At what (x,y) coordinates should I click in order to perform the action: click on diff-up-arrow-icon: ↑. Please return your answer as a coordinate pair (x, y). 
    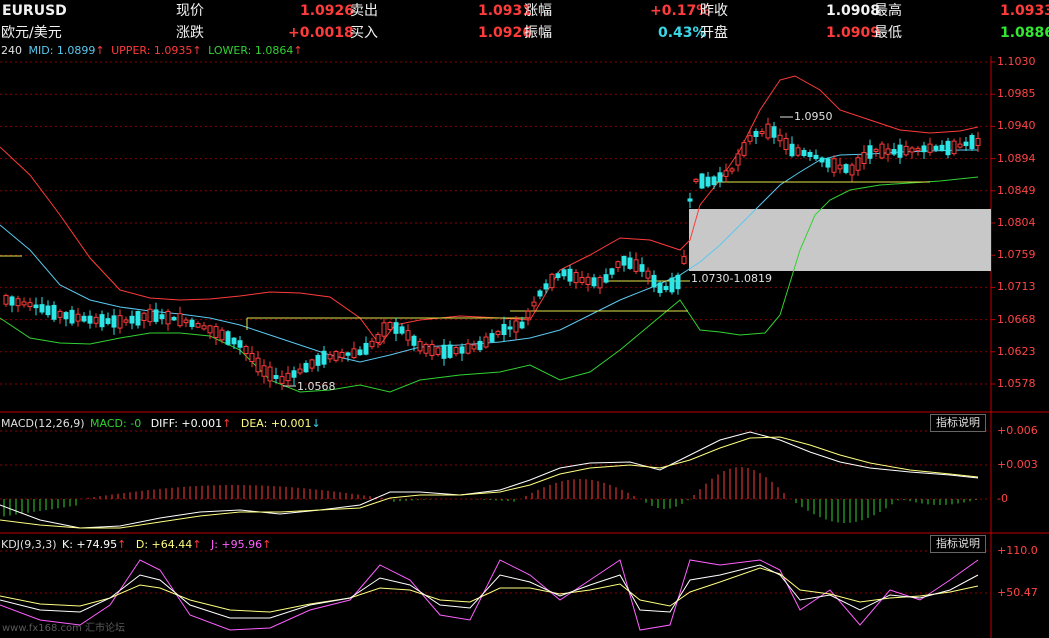
    Looking at the image, I should click on (227, 423).